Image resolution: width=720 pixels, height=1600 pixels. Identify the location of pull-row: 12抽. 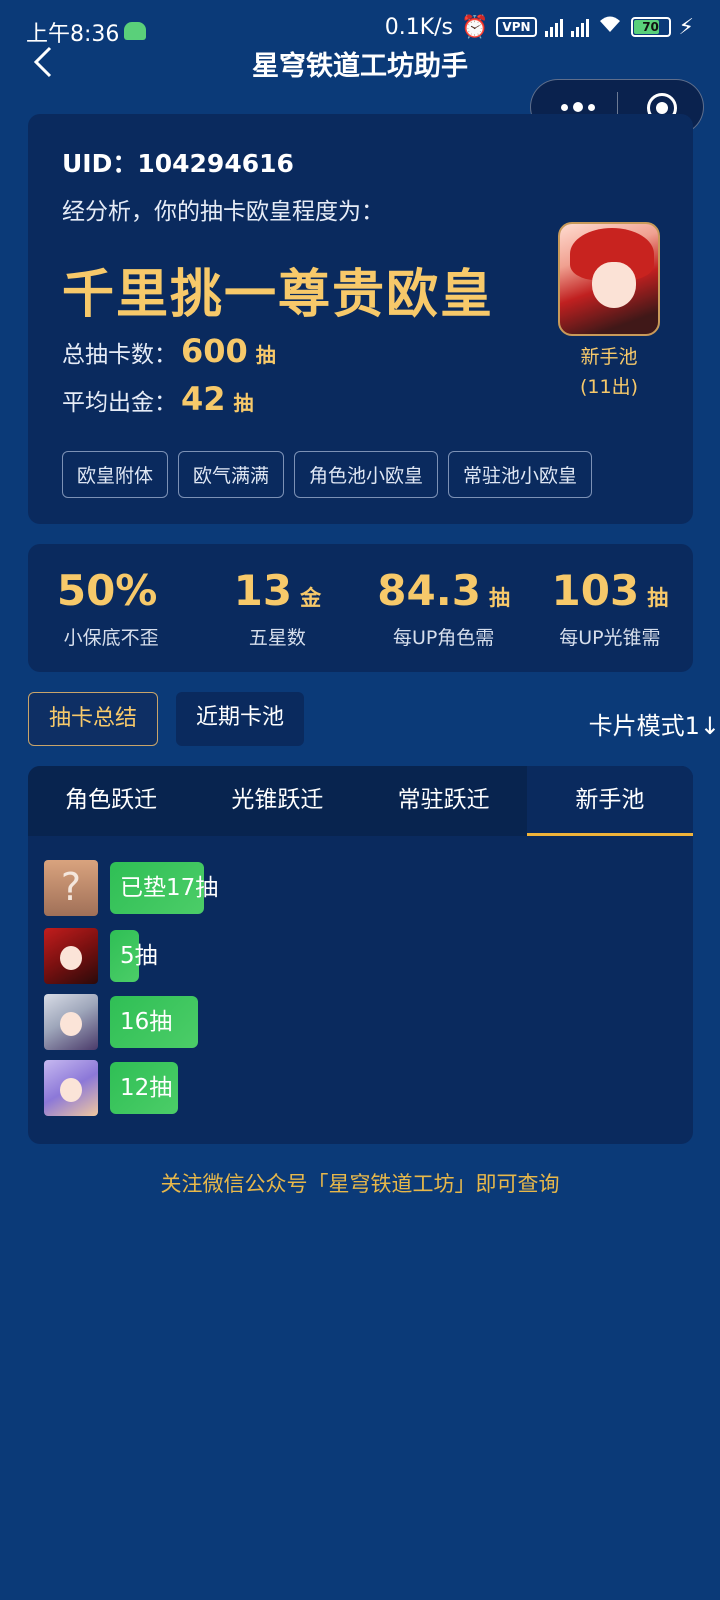
(111, 1088).